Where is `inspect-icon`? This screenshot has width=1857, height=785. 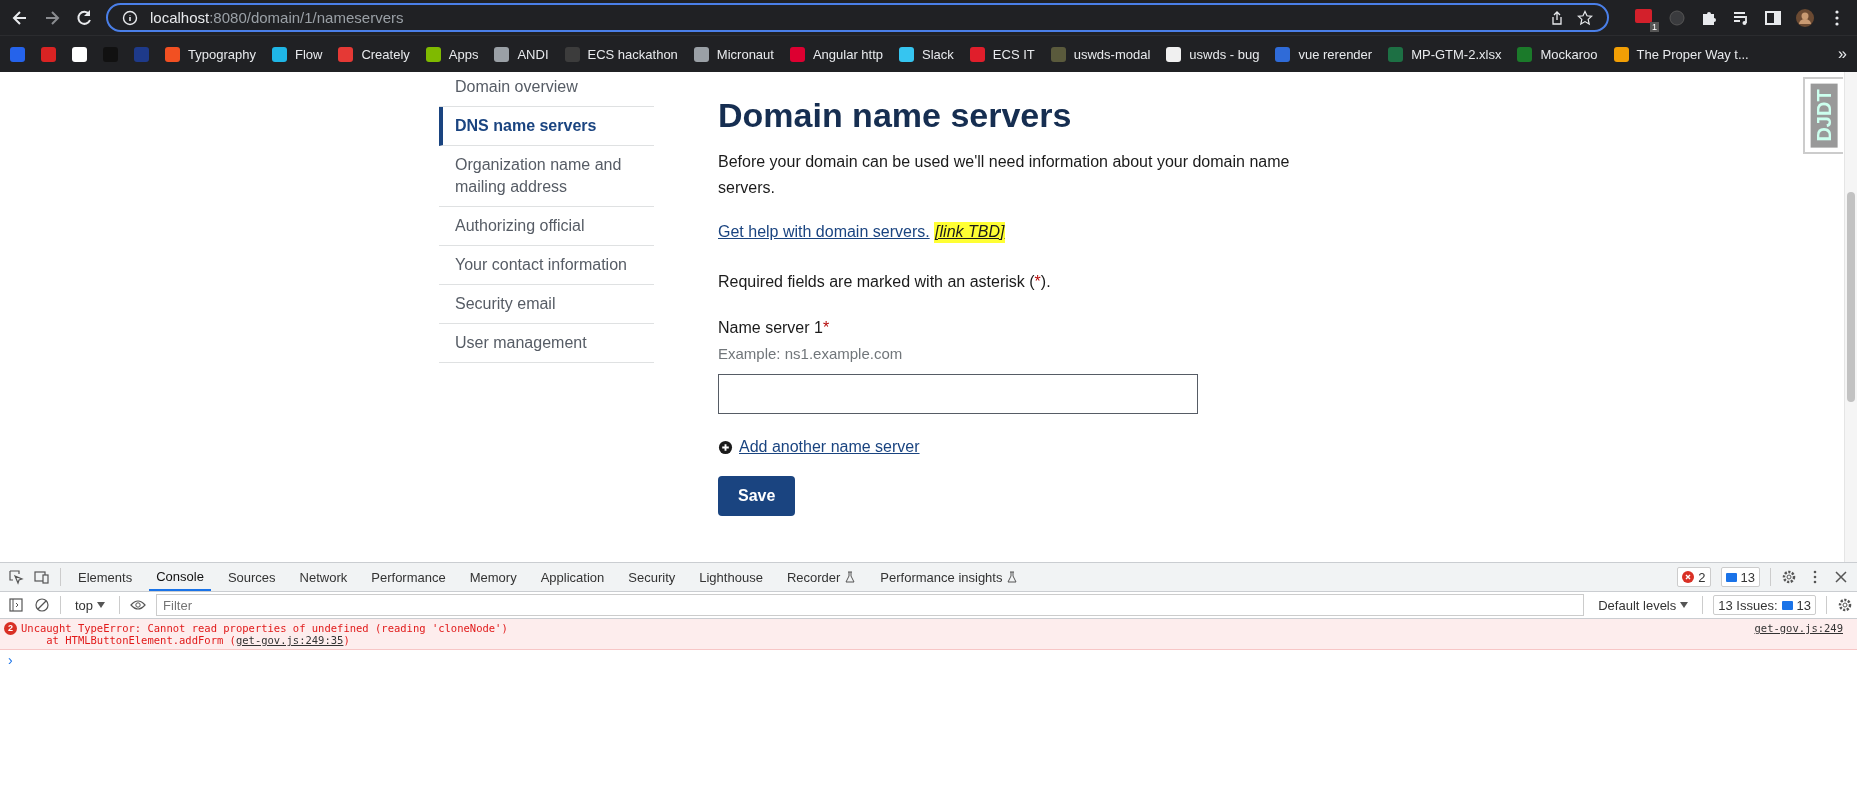
inspect-icon is located at coordinates (16, 577).